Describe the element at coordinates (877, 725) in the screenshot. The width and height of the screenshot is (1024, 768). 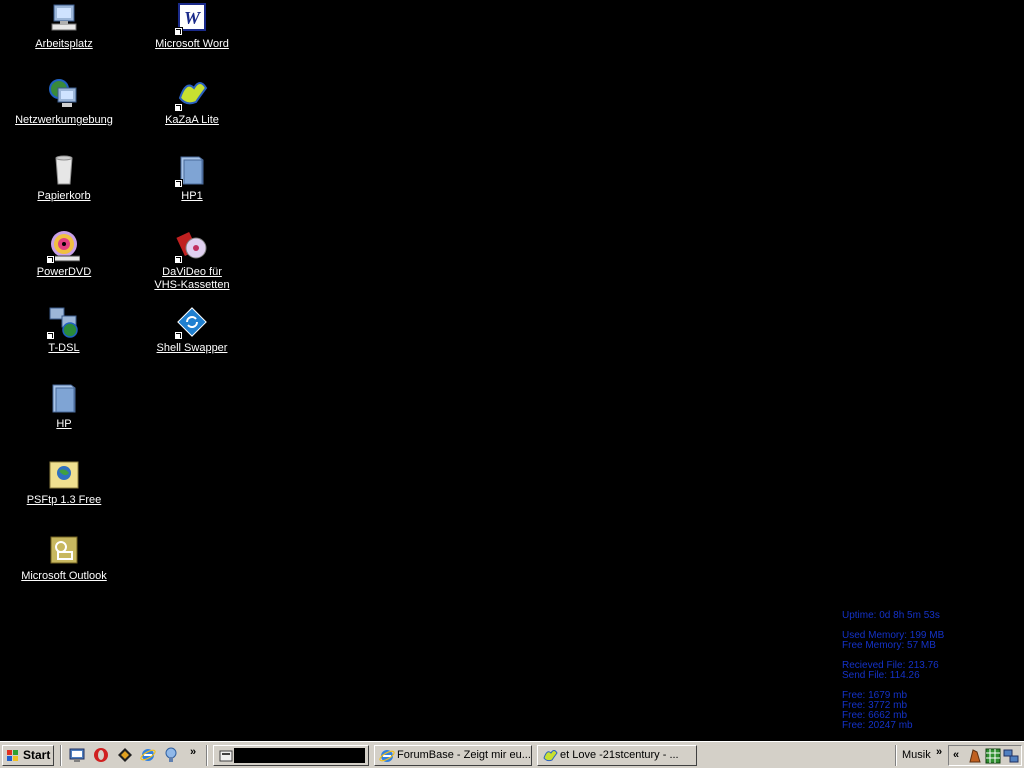
I see `drive-free-text: Free: 20247 mb` at that location.